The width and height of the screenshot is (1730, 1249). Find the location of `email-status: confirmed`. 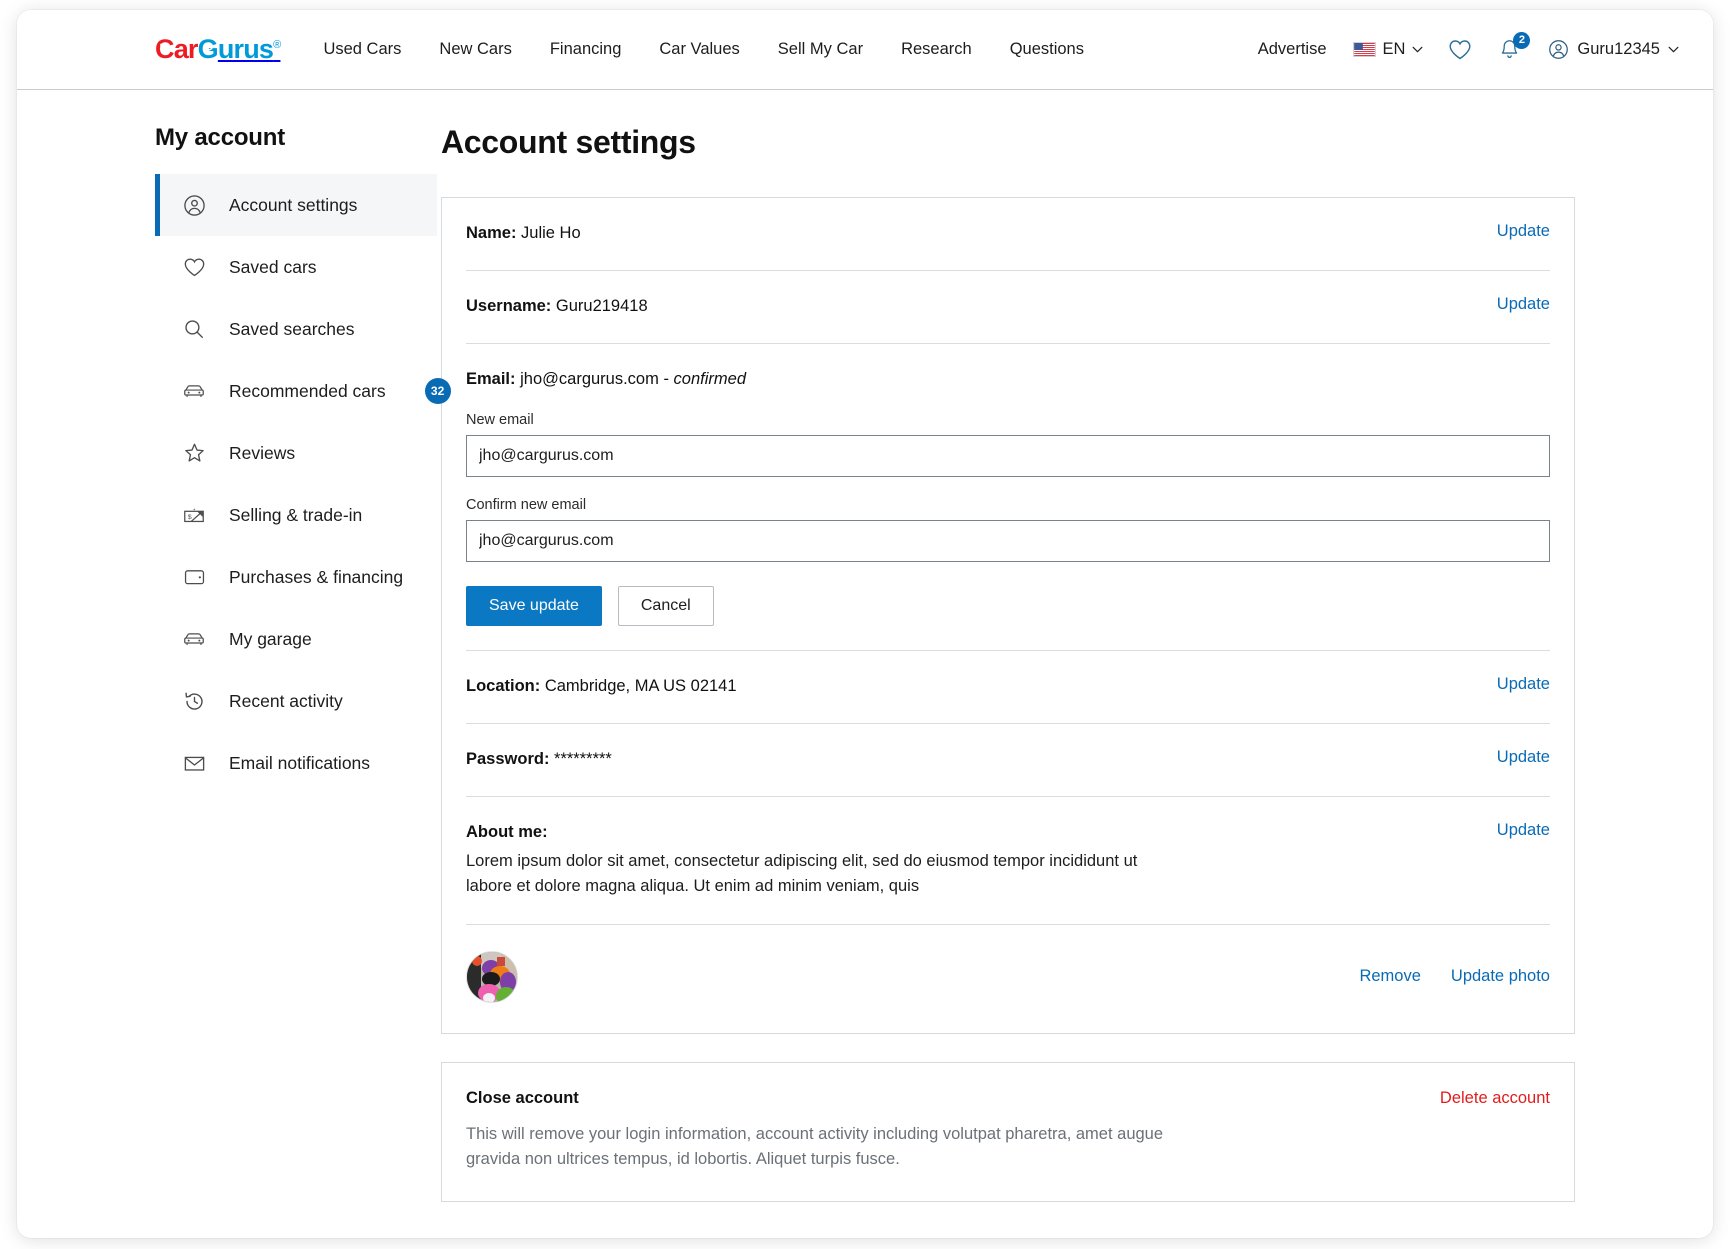

email-status: confirmed is located at coordinates (709, 378).